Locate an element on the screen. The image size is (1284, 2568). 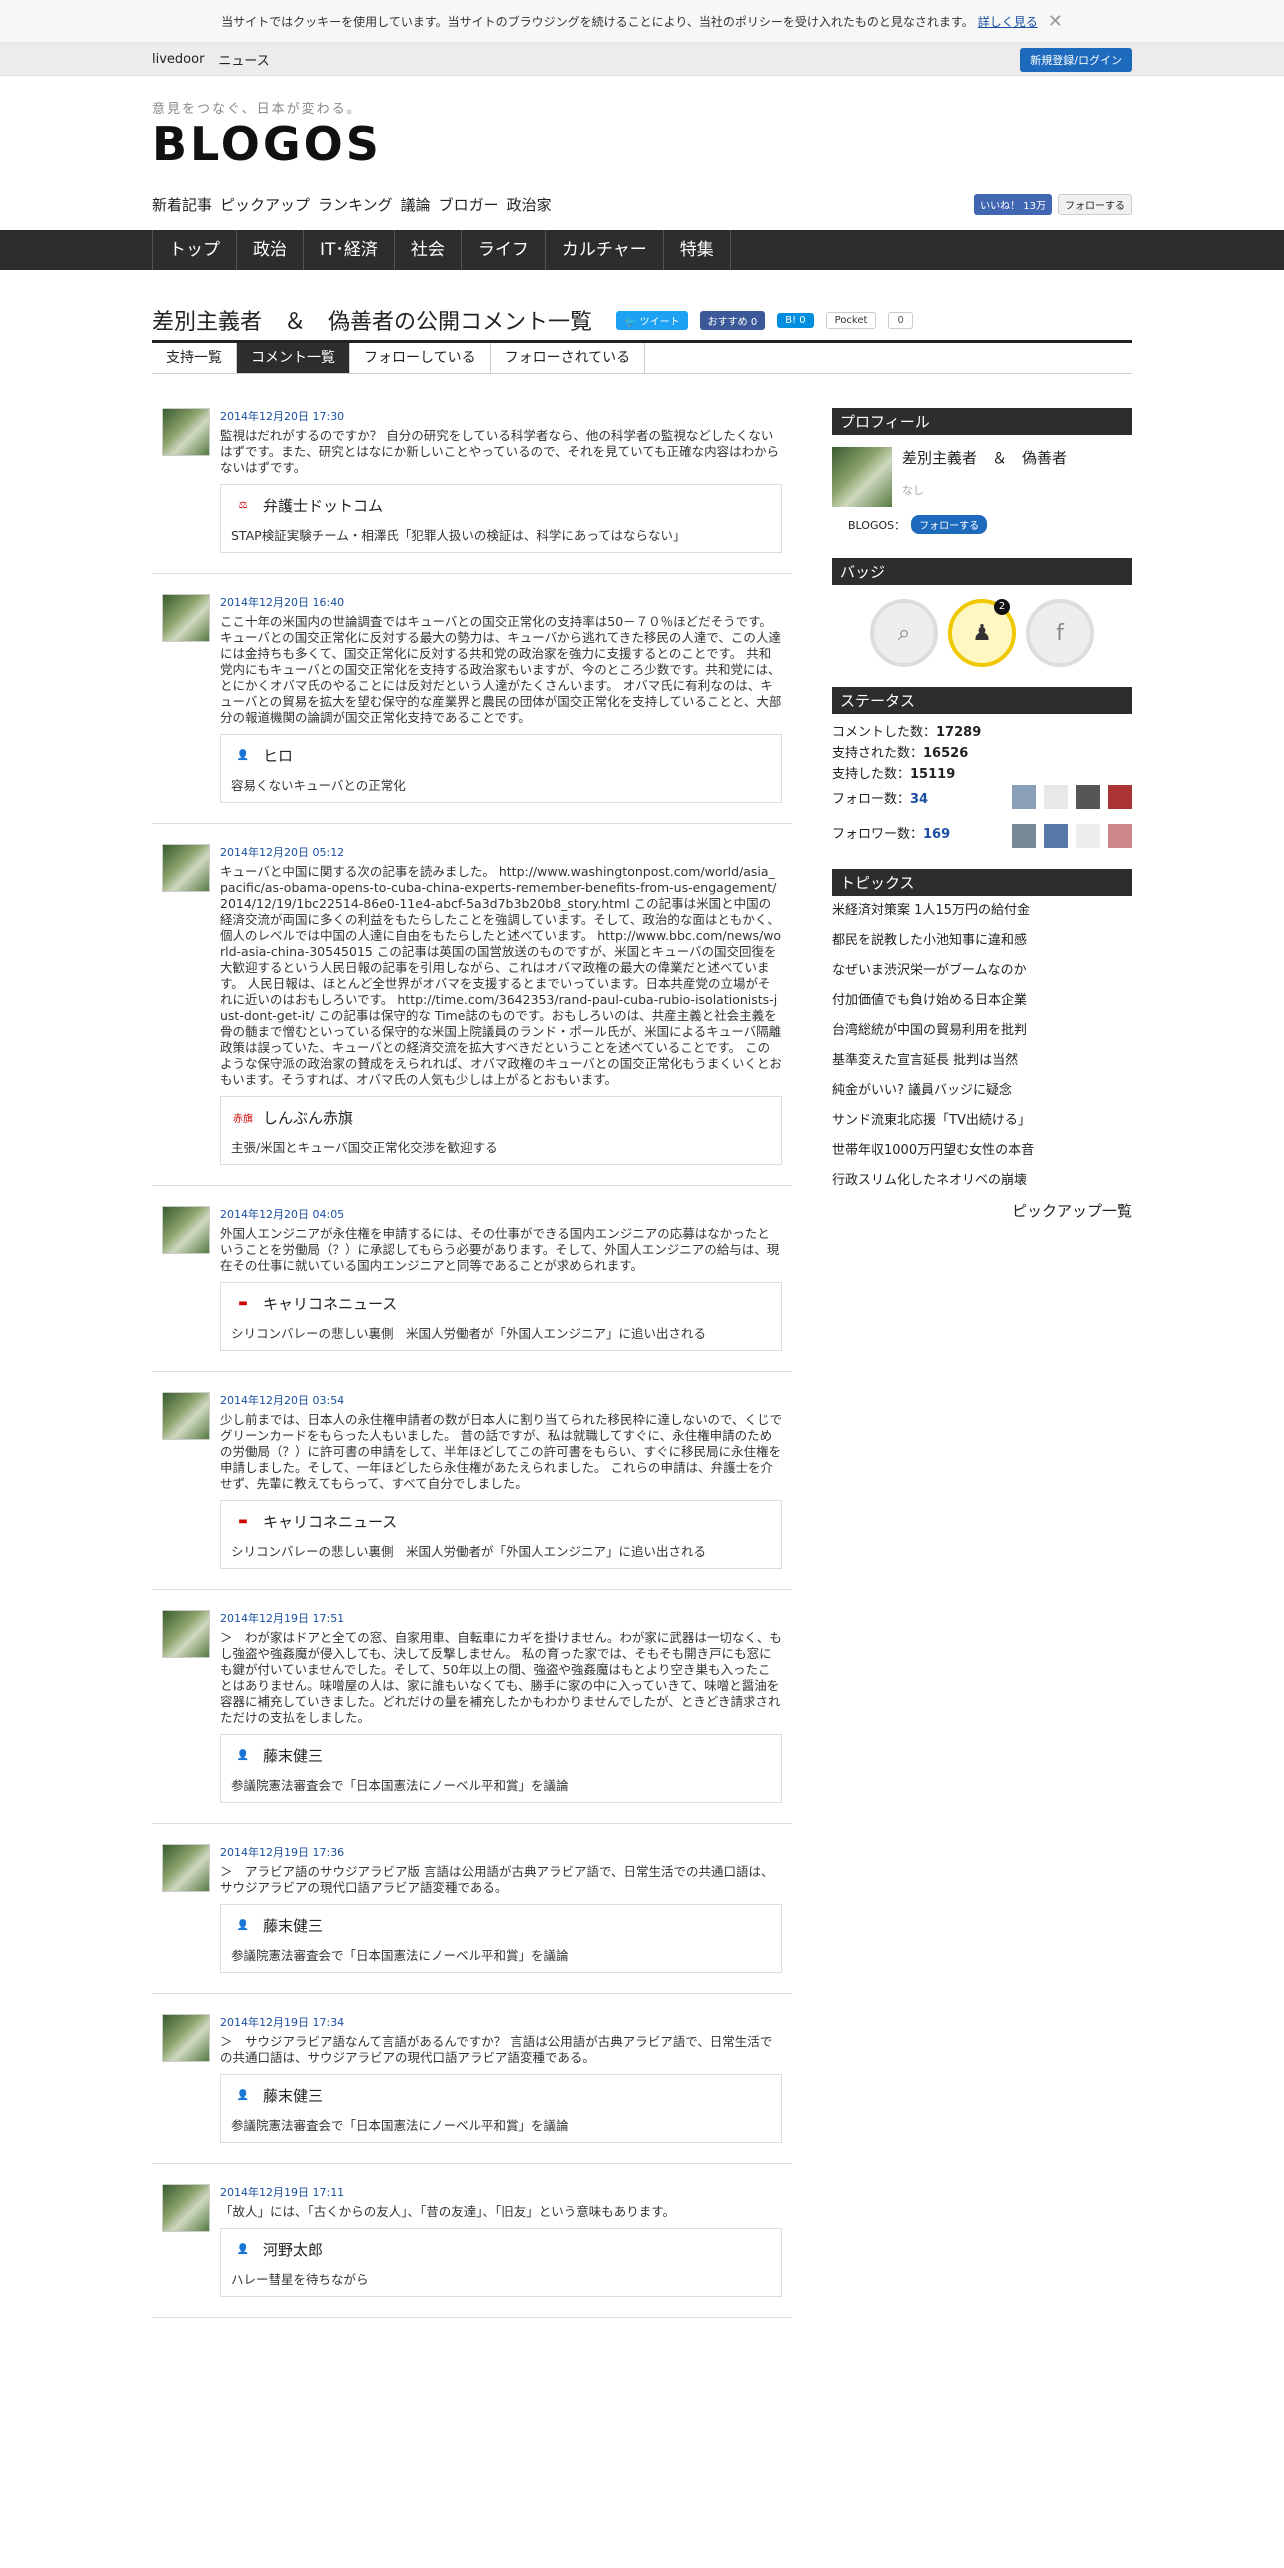
tweet-button: 🐦 ツイート is located at coordinates (652, 320).